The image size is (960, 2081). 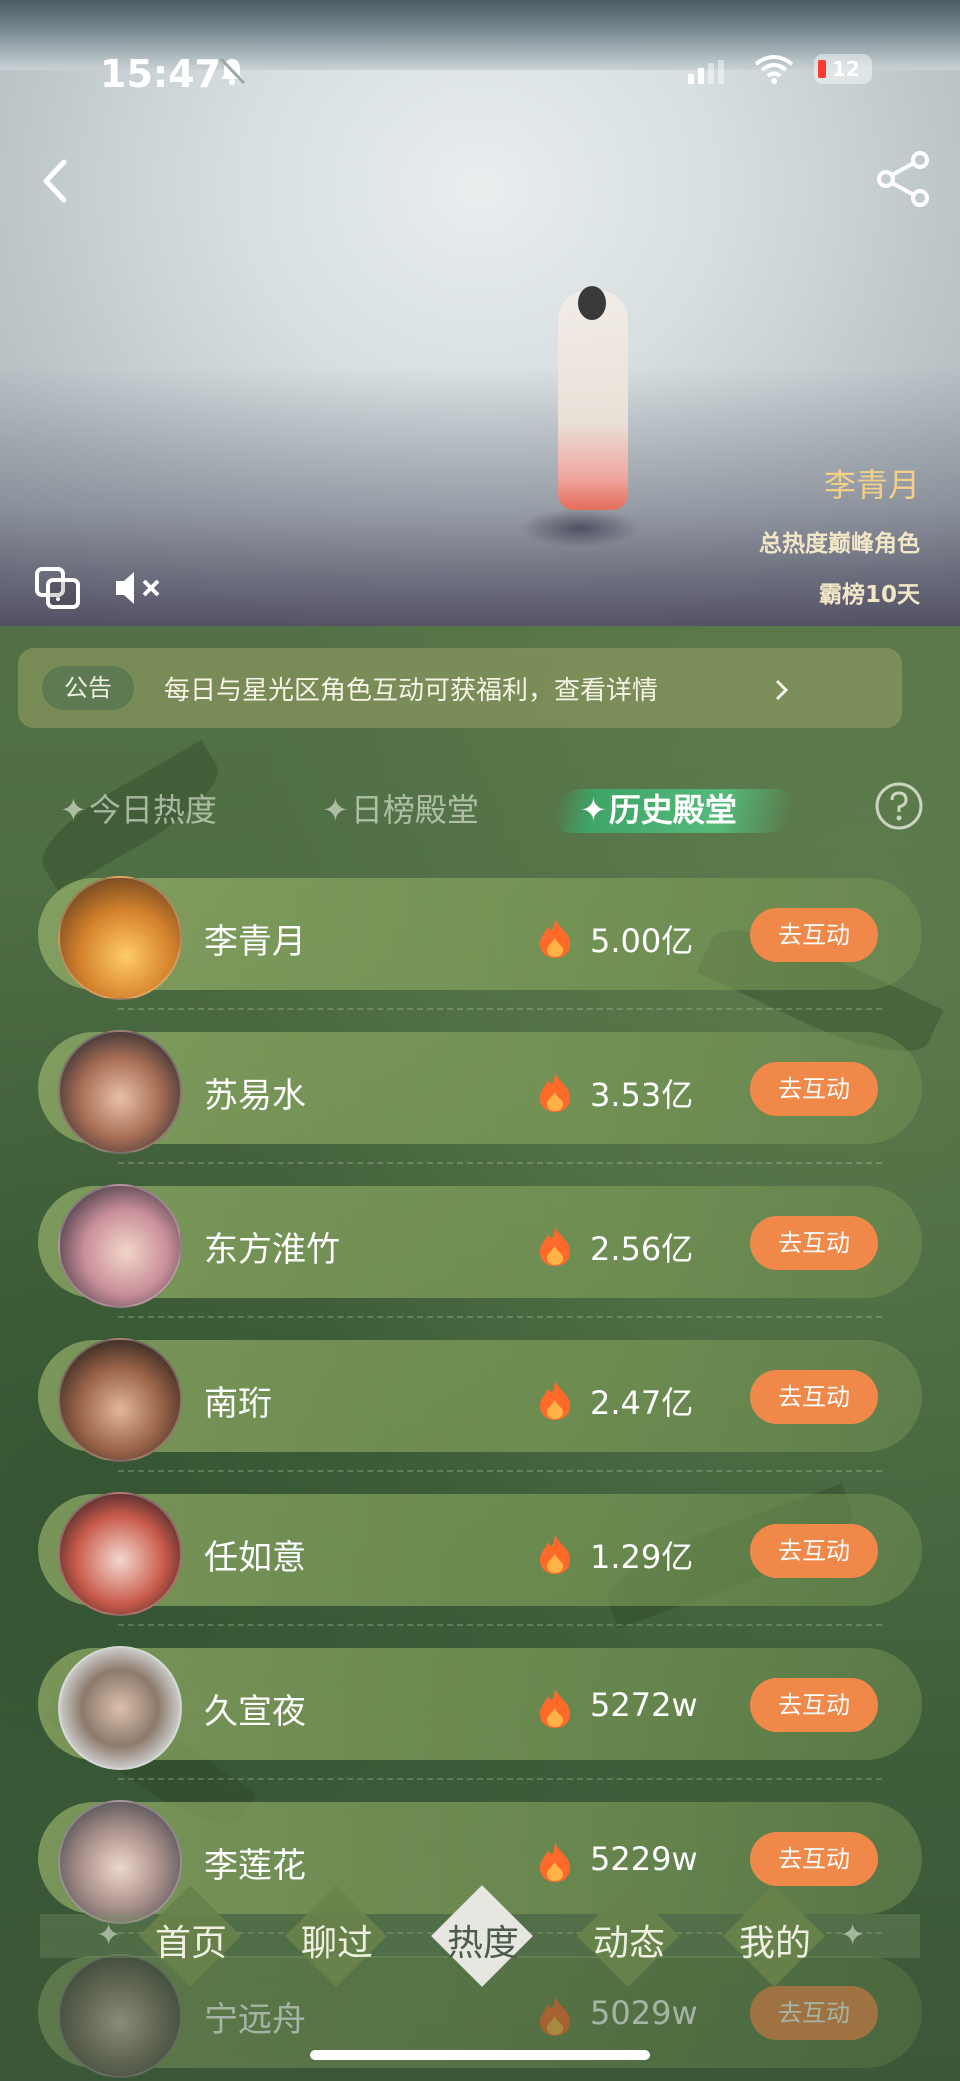 What do you see at coordinates (255, 1558) in the screenshot?
I see `character-name: 任如意` at bounding box center [255, 1558].